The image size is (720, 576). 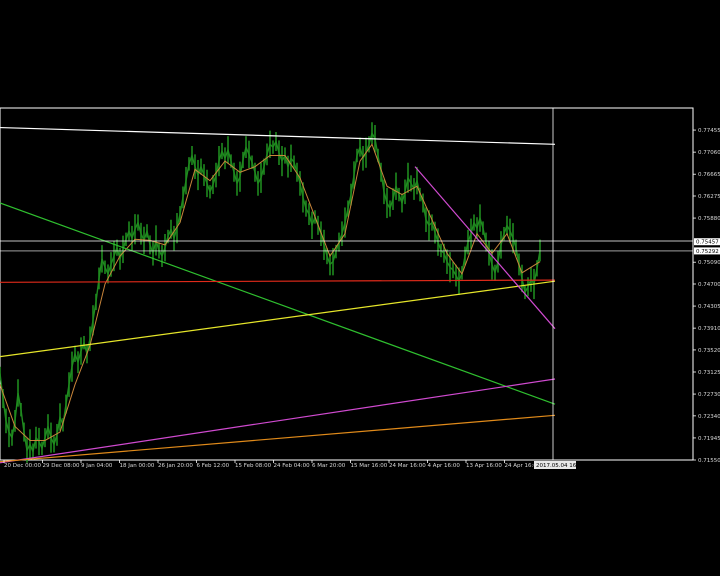 What do you see at coordinates (253, 466) in the screenshot?
I see `x-tick-label: 15 Feb 08:00` at bounding box center [253, 466].